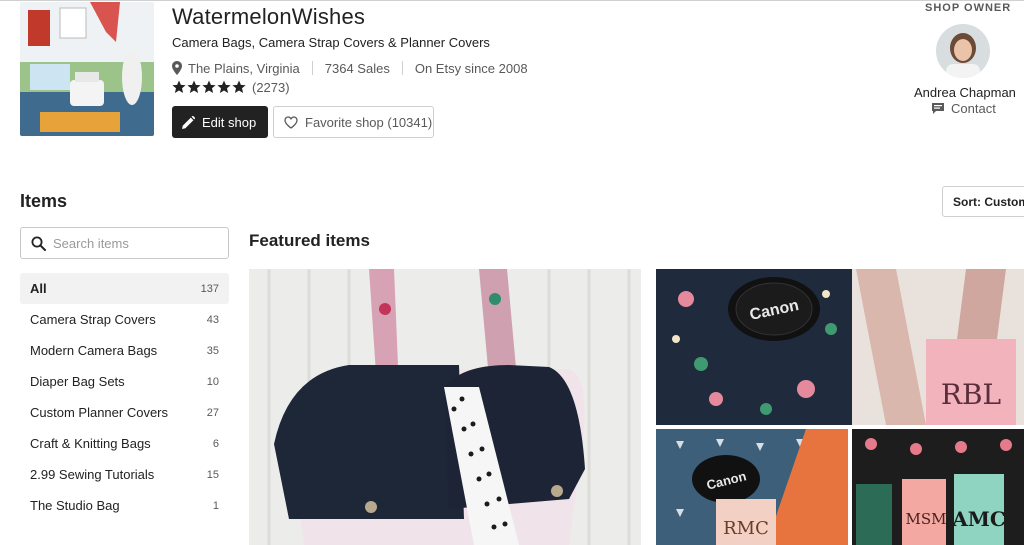  What do you see at coordinates (212, 319) in the screenshot?
I see `category-count: 43` at bounding box center [212, 319].